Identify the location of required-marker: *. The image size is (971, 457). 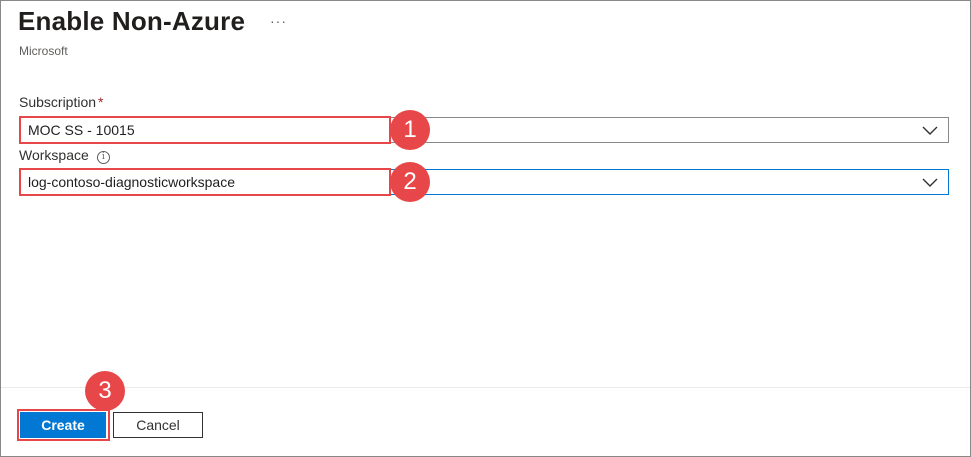
(101, 102).